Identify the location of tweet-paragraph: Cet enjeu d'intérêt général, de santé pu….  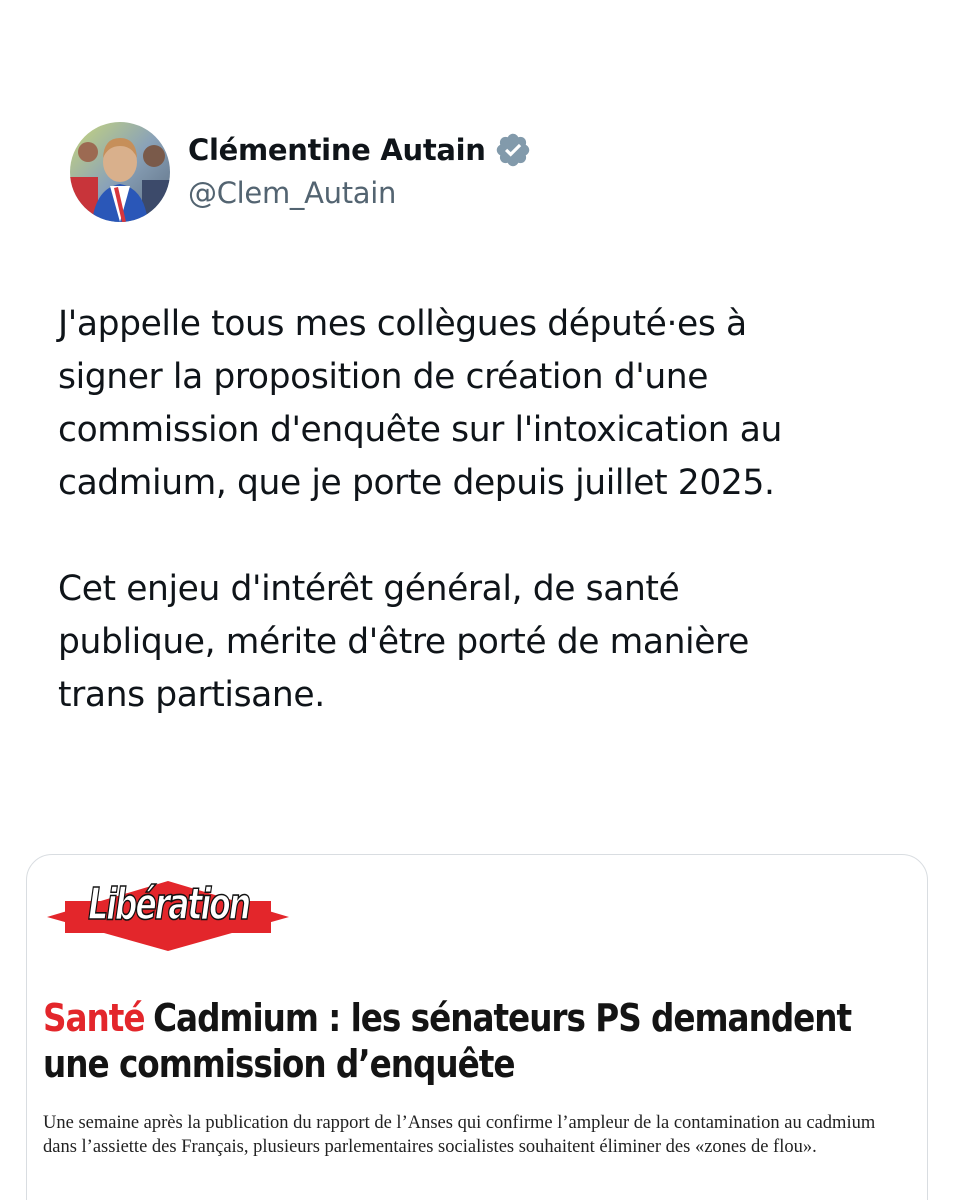
(403, 642).